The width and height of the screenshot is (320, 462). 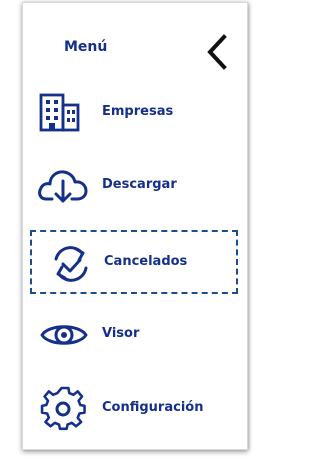 I want to click on nav-item-empresas: Empresas, so click(x=138, y=113).